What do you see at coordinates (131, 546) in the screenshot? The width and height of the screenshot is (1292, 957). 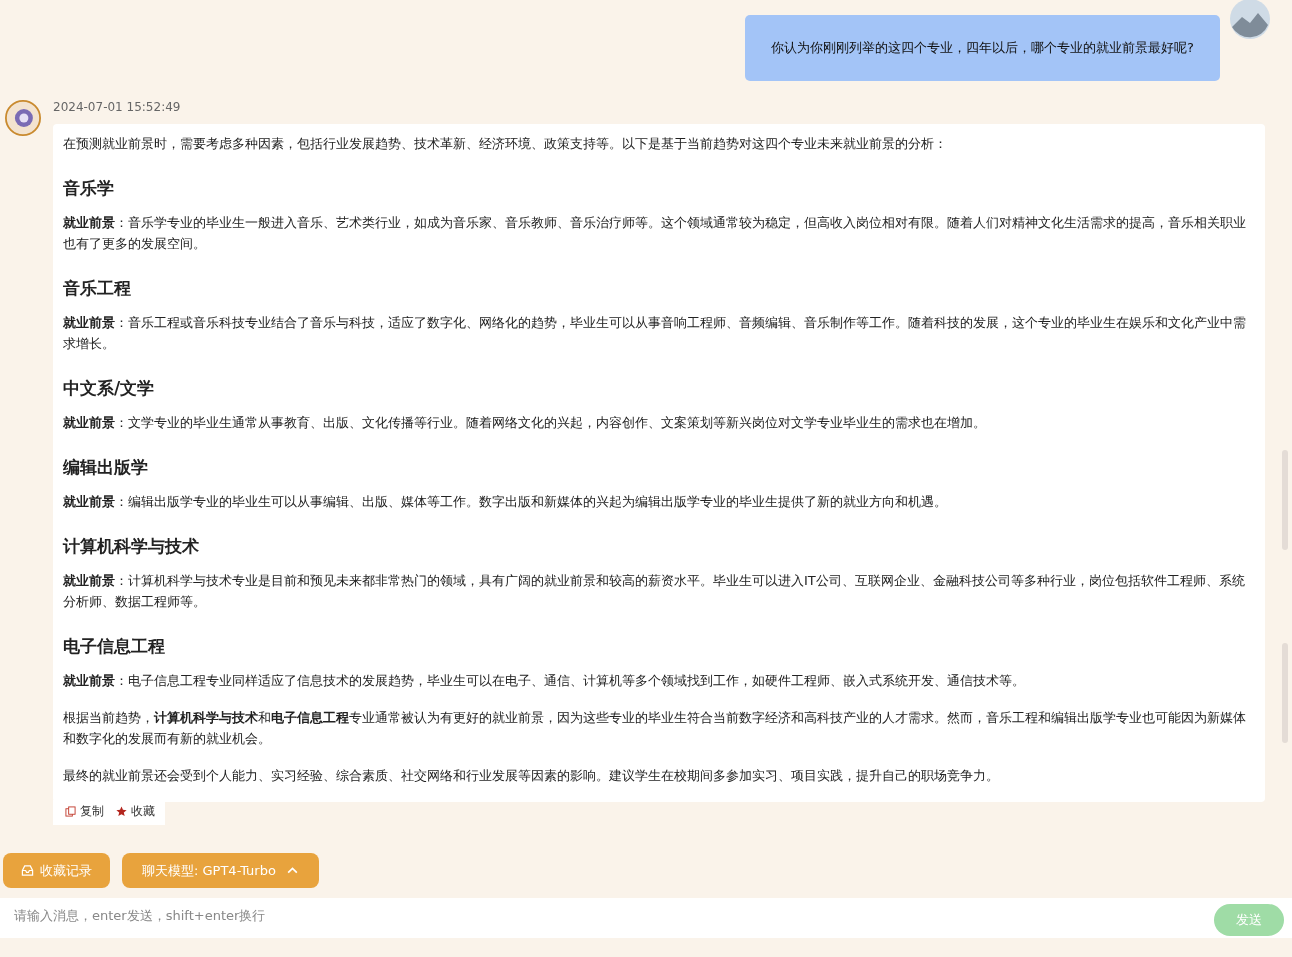 I see `section-heading: 计算机科学与技术` at bounding box center [131, 546].